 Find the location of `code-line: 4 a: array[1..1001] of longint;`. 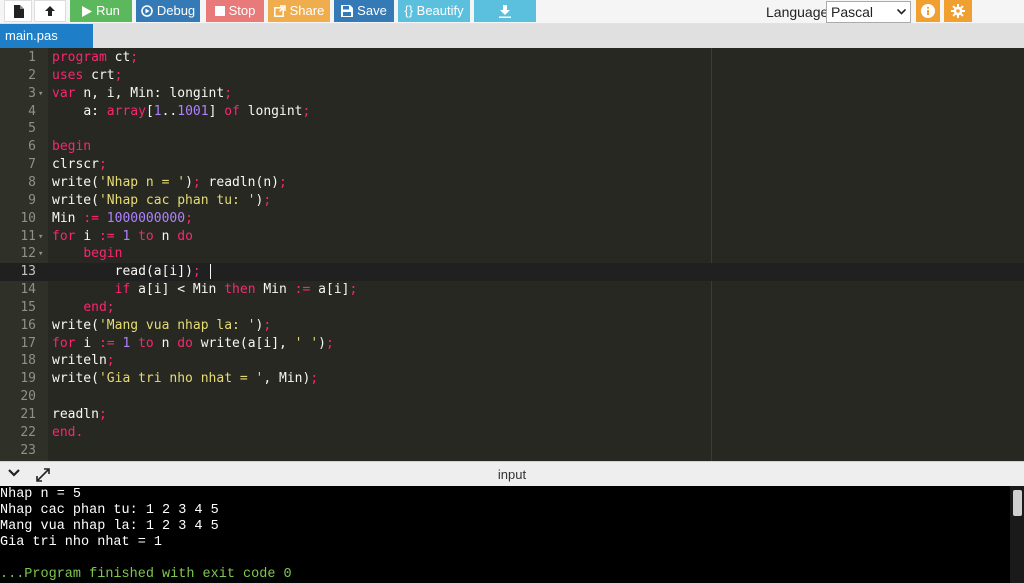

code-line: 4 a: array[1..1001] of longint; is located at coordinates (512, 112).